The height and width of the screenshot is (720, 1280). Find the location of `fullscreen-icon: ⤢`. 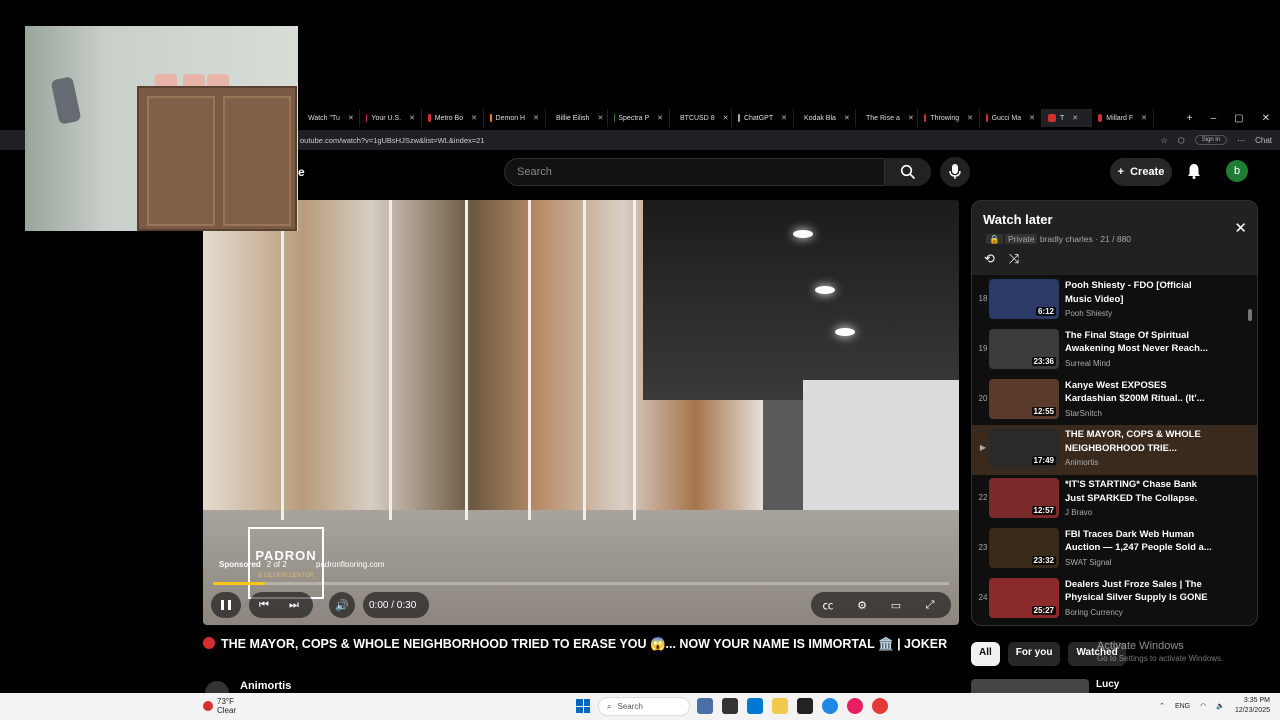

fullscreen-icon: ⤢ is located at coordinates (930, 605).